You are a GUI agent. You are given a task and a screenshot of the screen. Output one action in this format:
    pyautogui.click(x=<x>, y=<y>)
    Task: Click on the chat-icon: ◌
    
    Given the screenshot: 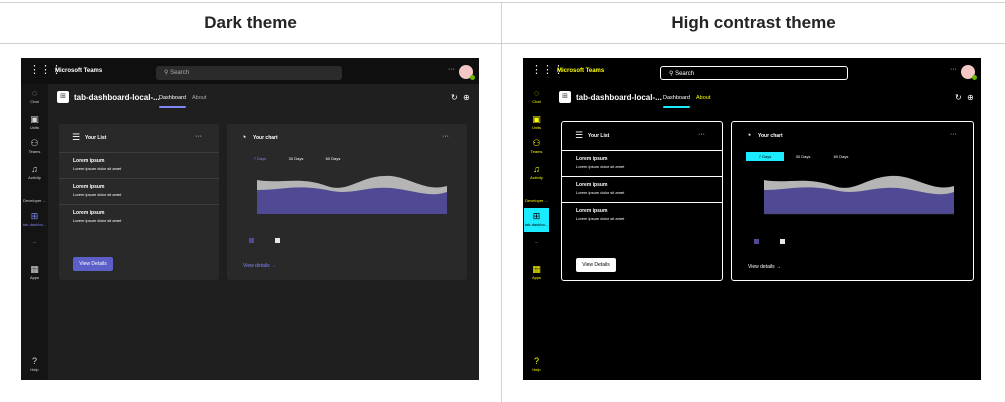 What is the action you would take?
    pyautogui.click(x=536, y=93)
    